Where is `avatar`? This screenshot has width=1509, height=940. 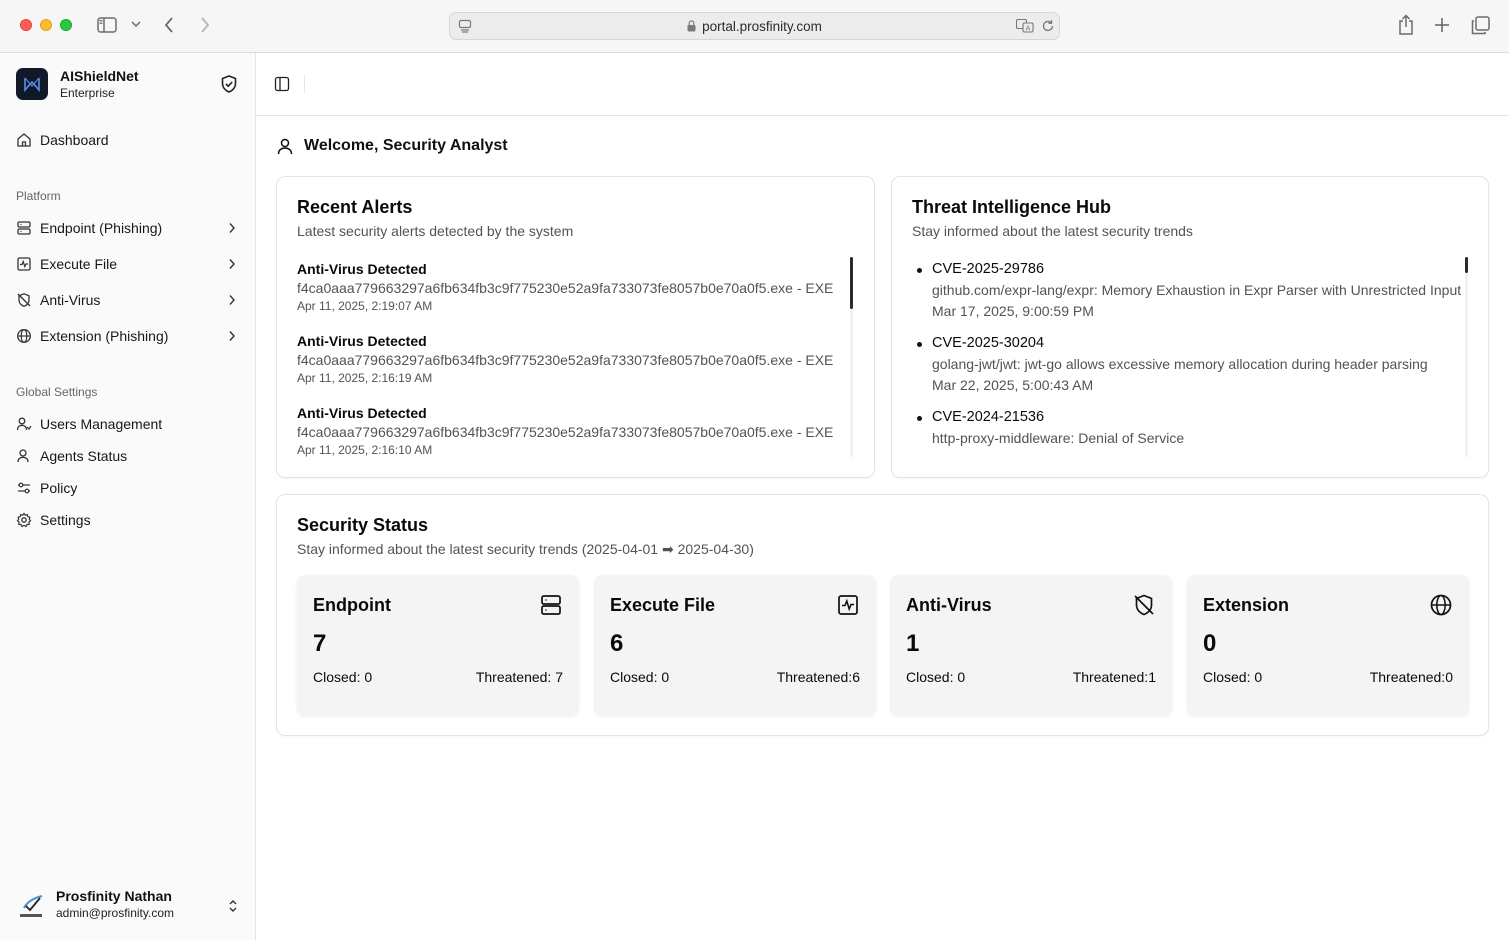 avatar is located at coordinates (32, 906).